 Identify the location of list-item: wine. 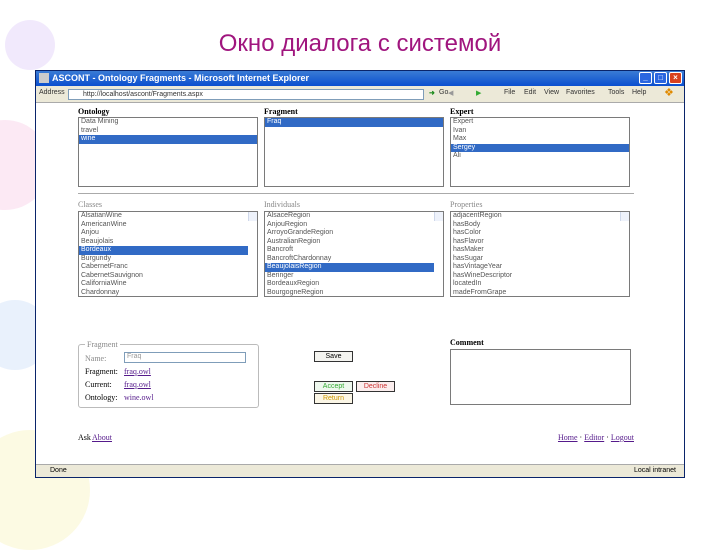
(168, 139).